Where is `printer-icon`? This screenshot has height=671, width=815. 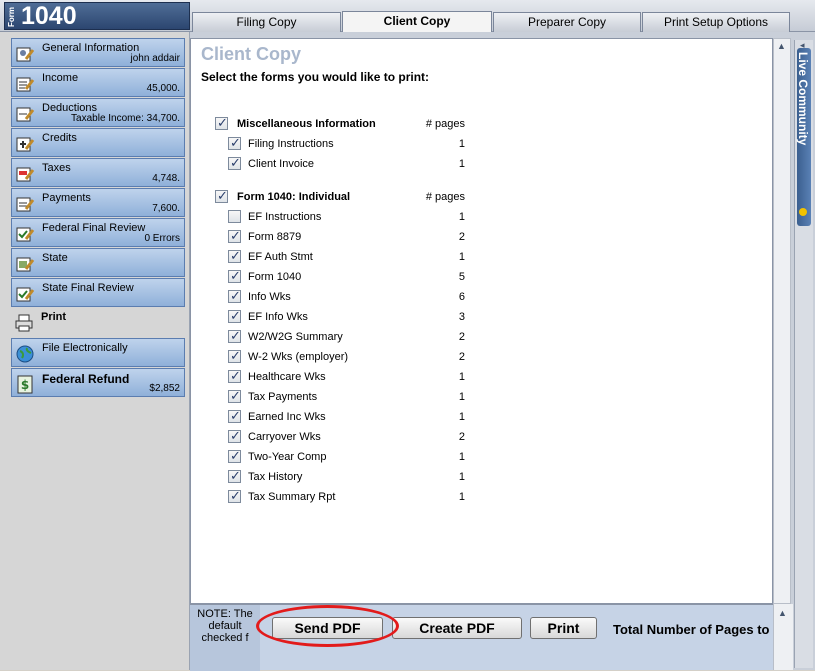 printer-icon is located at coordinates (24, 323).